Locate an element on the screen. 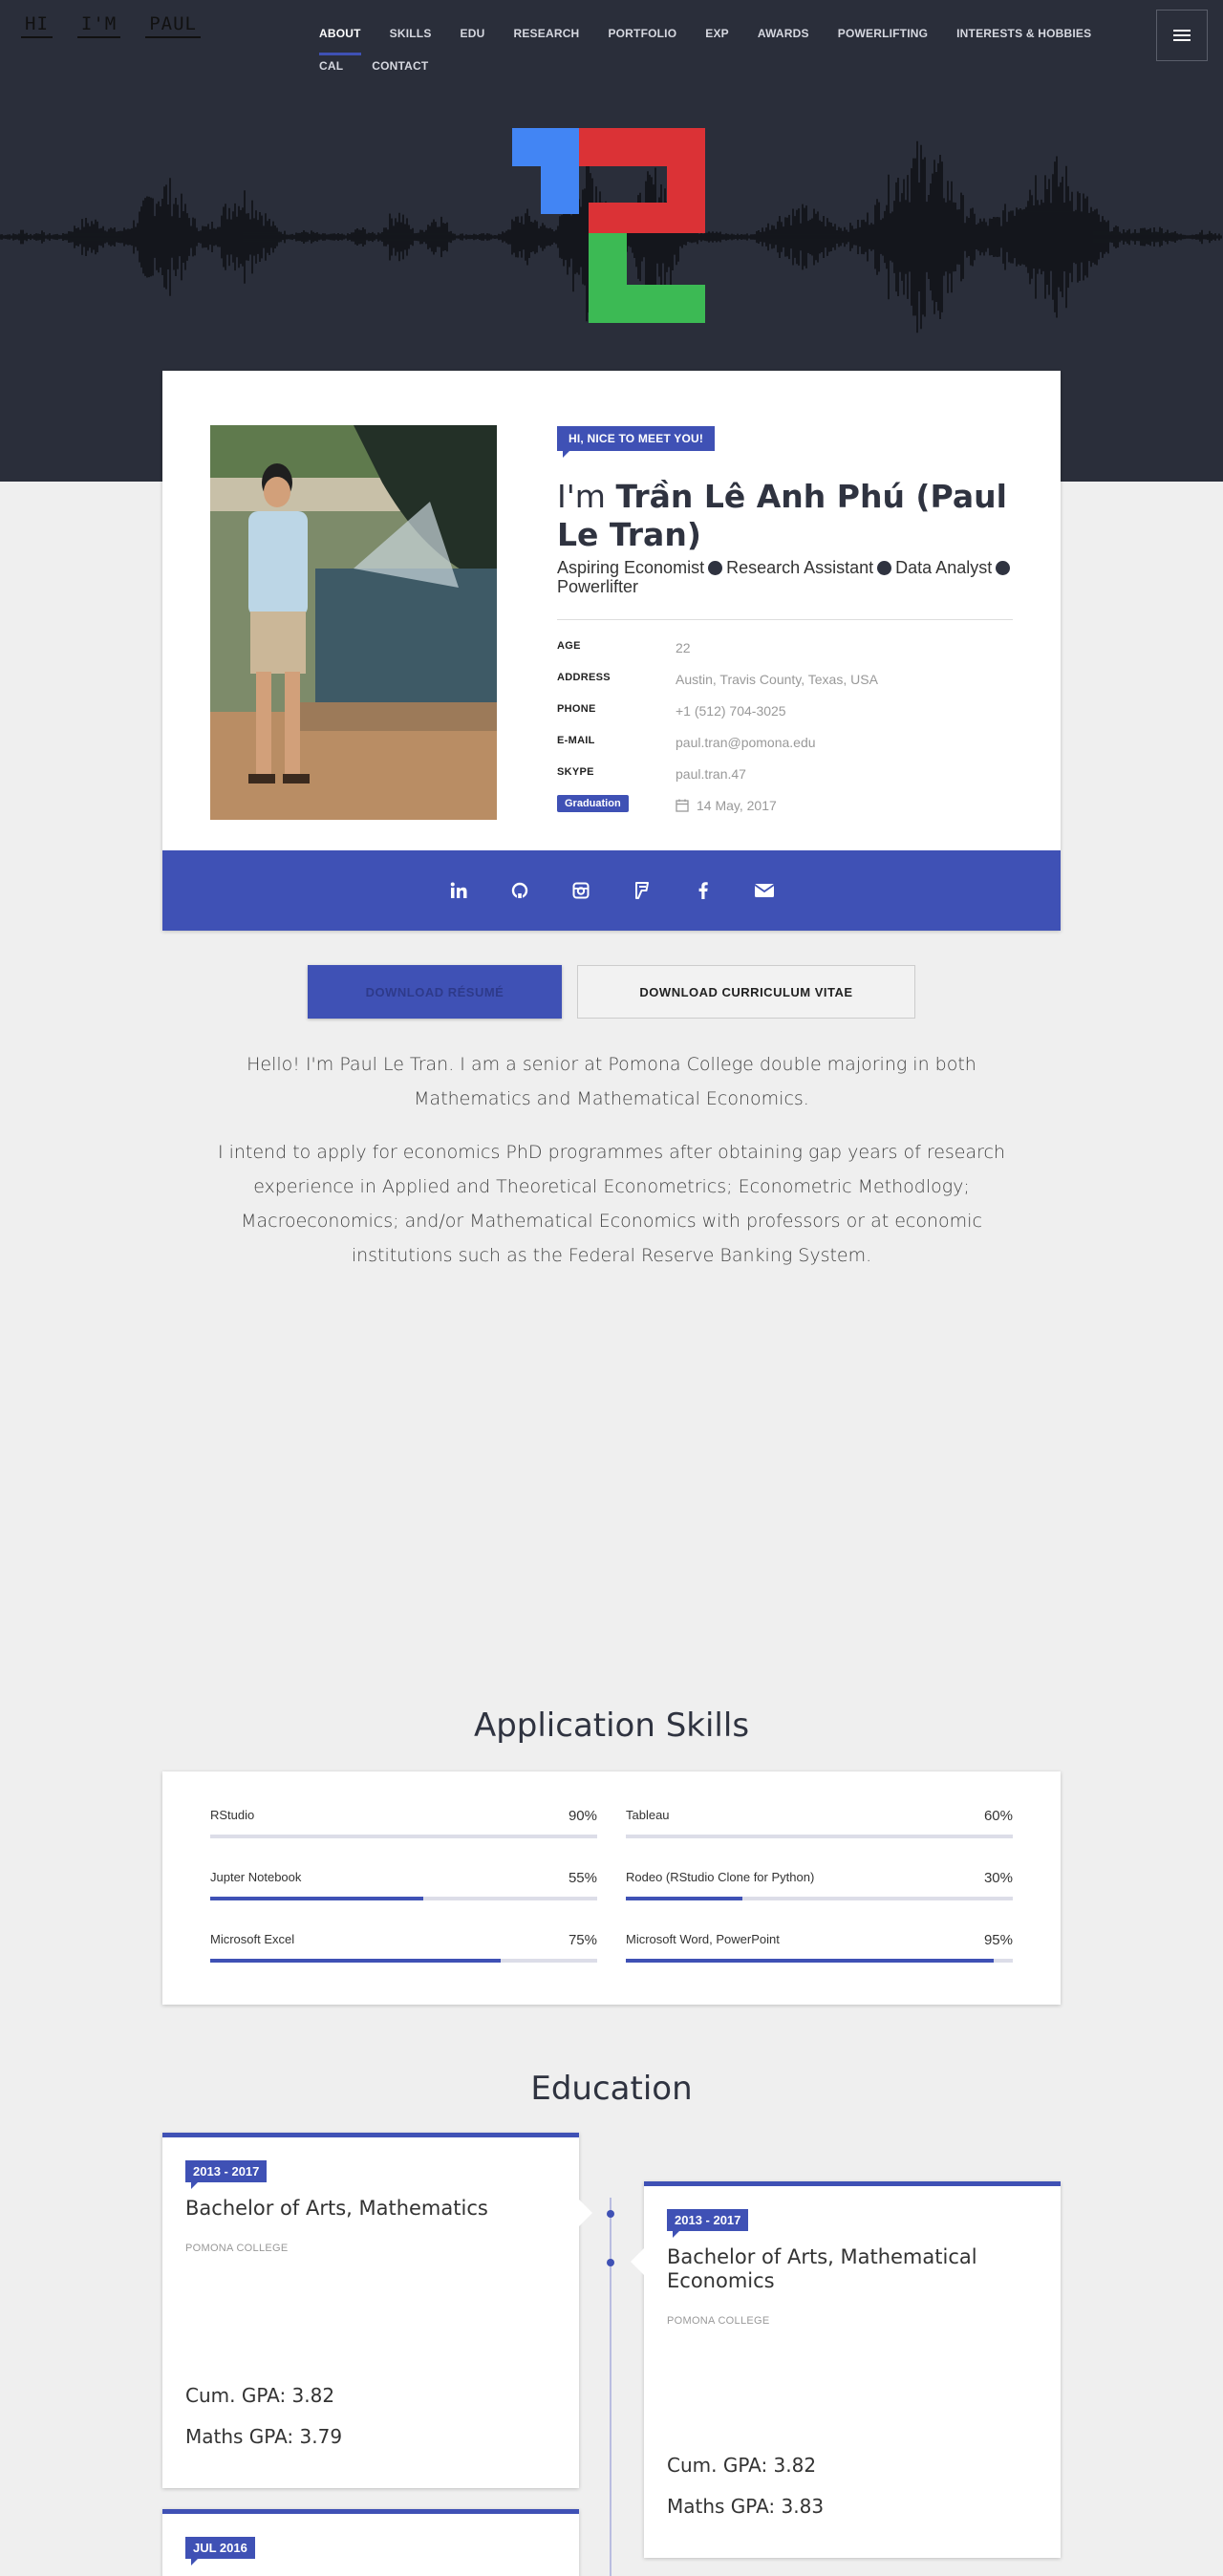 The height and width of the screenshot is (2576, 1223). skill-name: Microsoft Excel is located at coordinates (252, 1939).